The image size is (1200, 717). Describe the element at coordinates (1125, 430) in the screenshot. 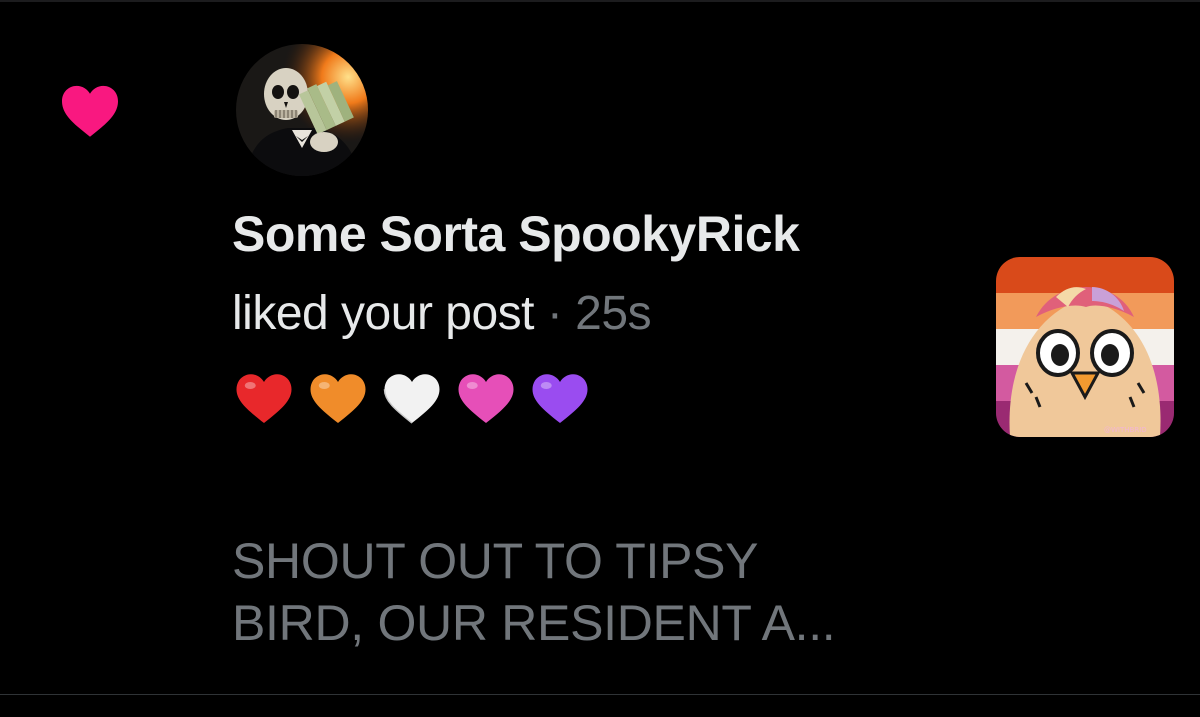

I see `thumbnail-watermark: @WITHBRID` at that location.